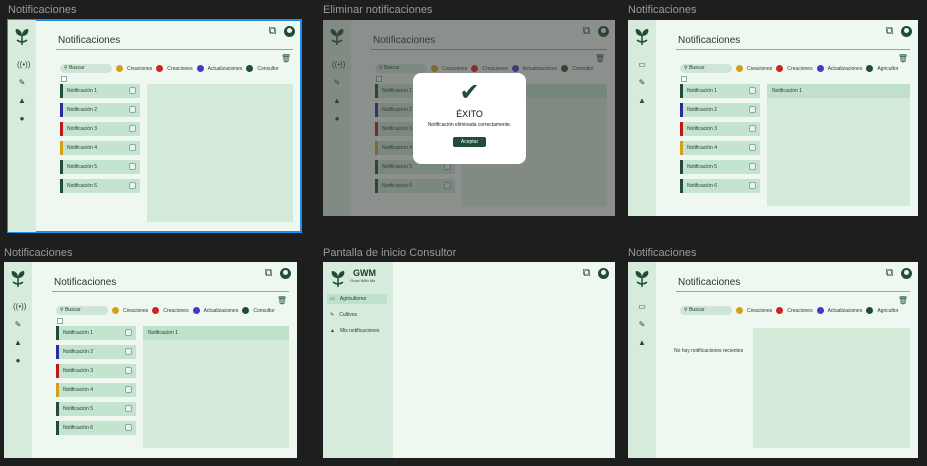 This screenshot has height=466, width=927. Describe the element at coordinates (357, 331) in the screenshot. I see `nav-notificaciones: ▲ Mis notificaciones` at that location.